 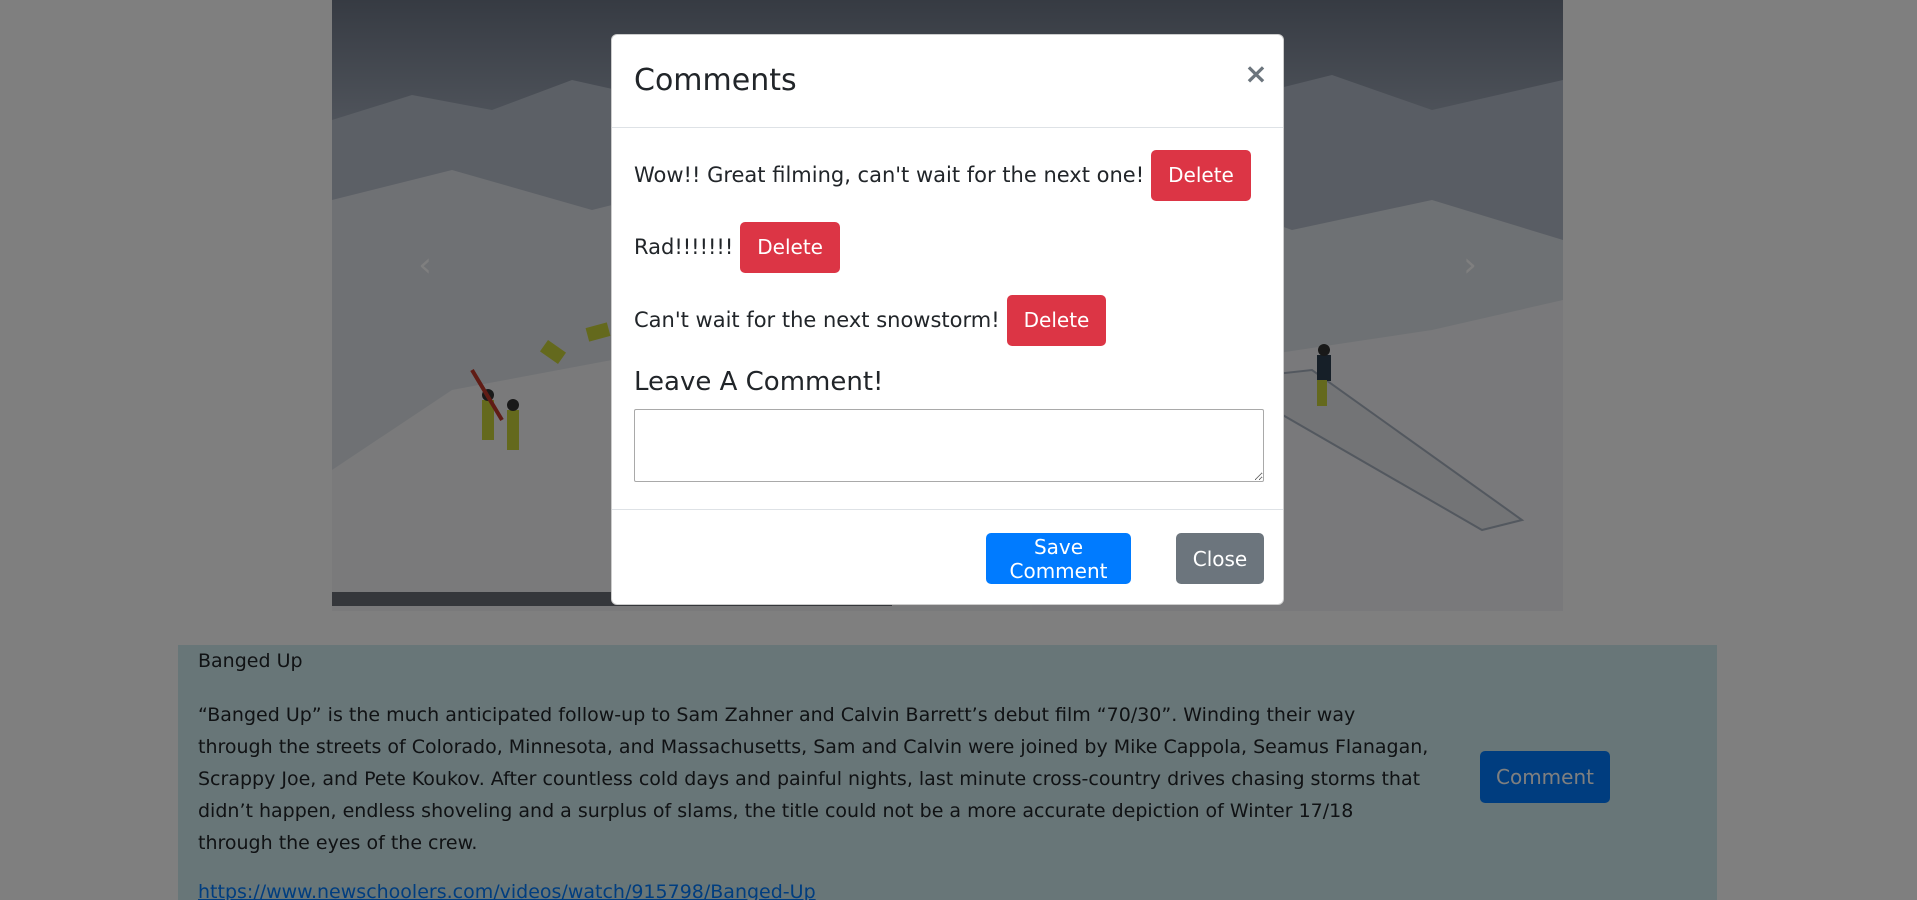 What do you see at coordinates (759, 382) in the screenshot?
I see `leave-comment-label: Leave A Comment!` at bounding box center [759, 382].